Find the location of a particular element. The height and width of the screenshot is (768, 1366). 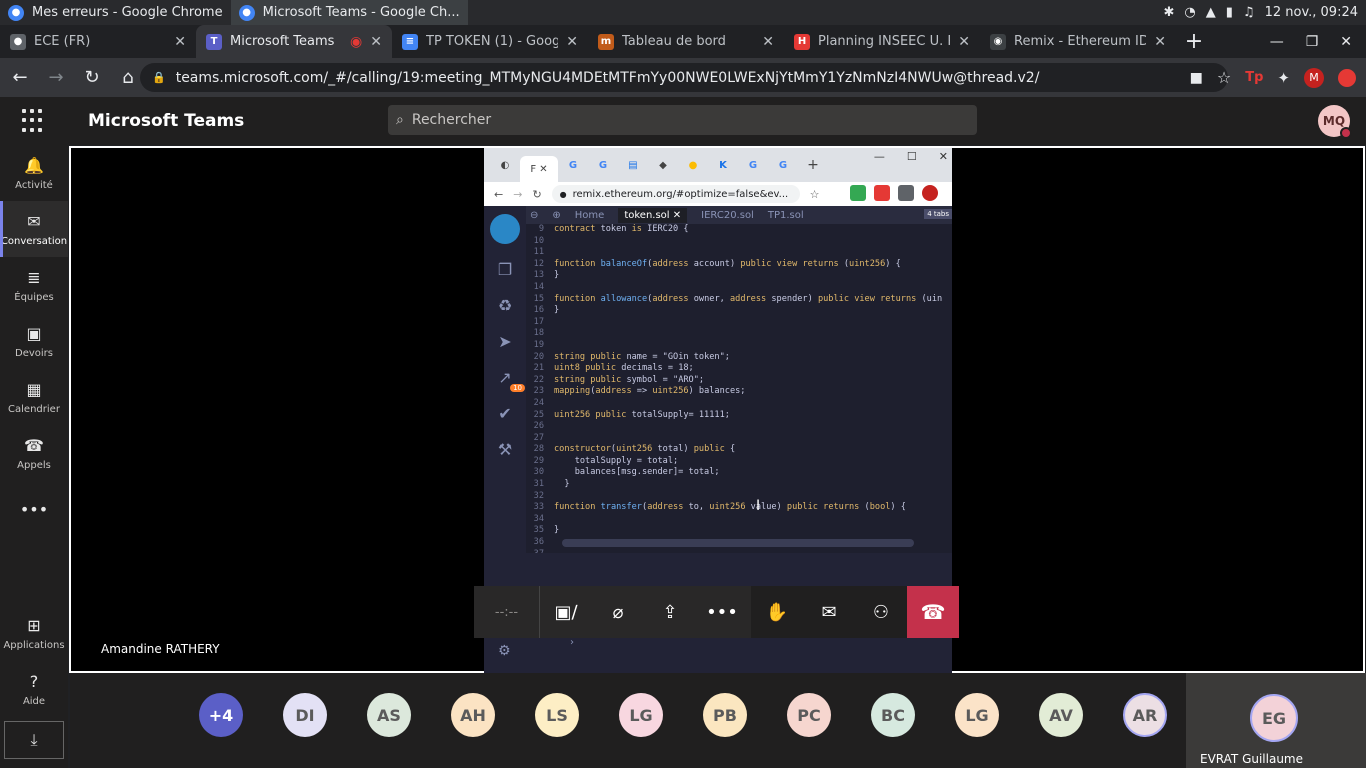

search-placeholder: Rechercher is located at coordinates (451, 120).